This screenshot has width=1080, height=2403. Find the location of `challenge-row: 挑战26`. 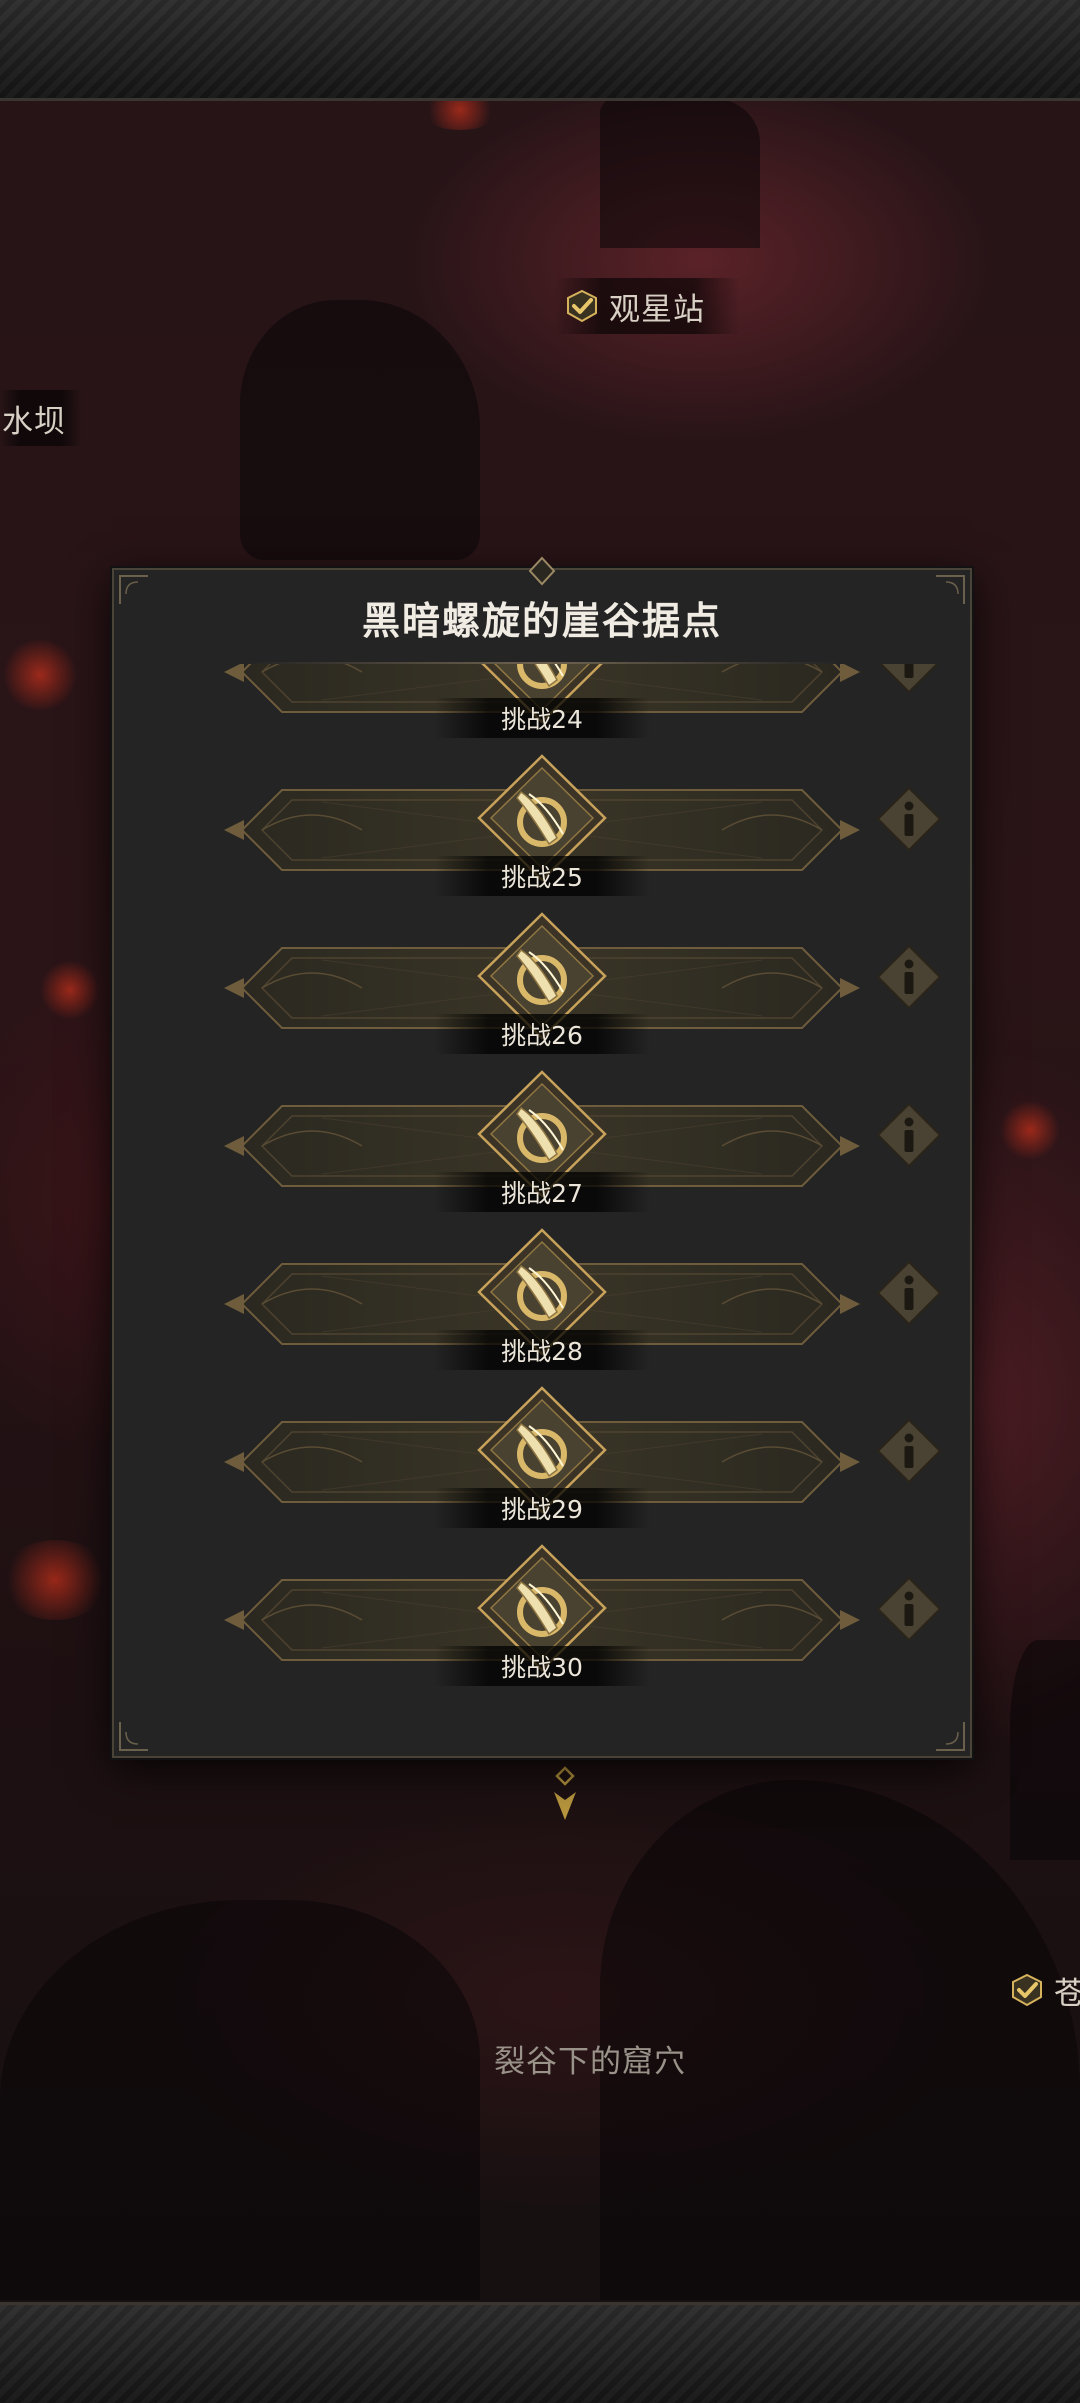

challenge-row: 挑战26 is located at coordinates (542, 989).